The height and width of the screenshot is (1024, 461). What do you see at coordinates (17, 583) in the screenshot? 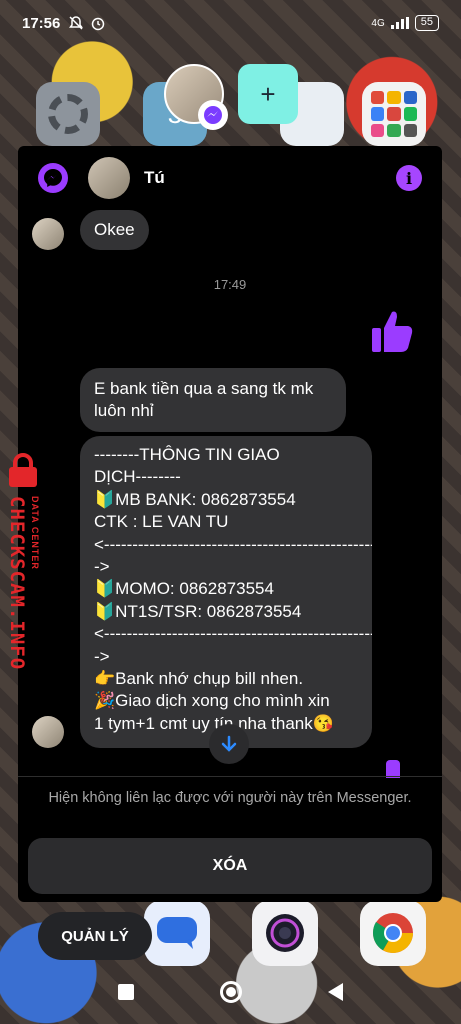
I see `watermark-brand: CHECKSCAM.INFO` at bounding box center [17, 583].